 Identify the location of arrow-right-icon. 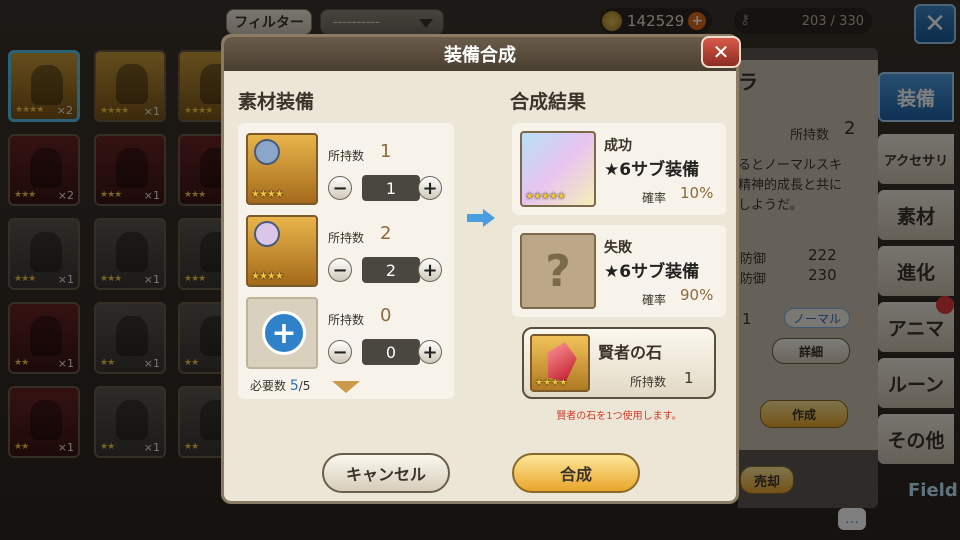
(481, 218).